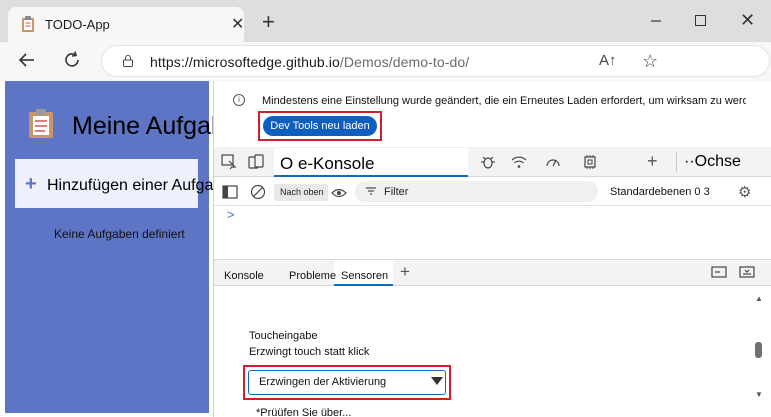  What do you see at coordinates (347, 382) in the screenshot?
I see `touch-select: Erzwingen der Aktivierung` at bounding box center [347, 382].